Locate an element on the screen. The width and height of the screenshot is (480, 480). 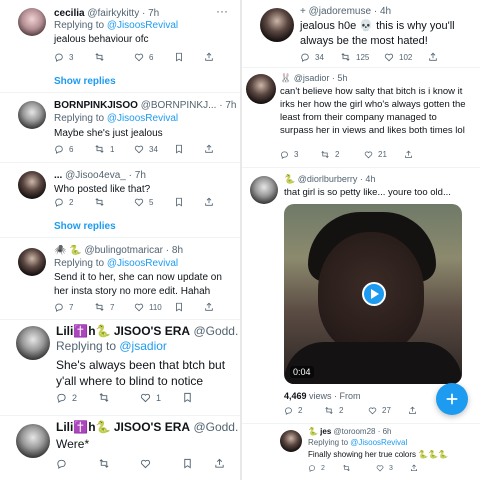
play-icon is located at coordinates (374, 294).